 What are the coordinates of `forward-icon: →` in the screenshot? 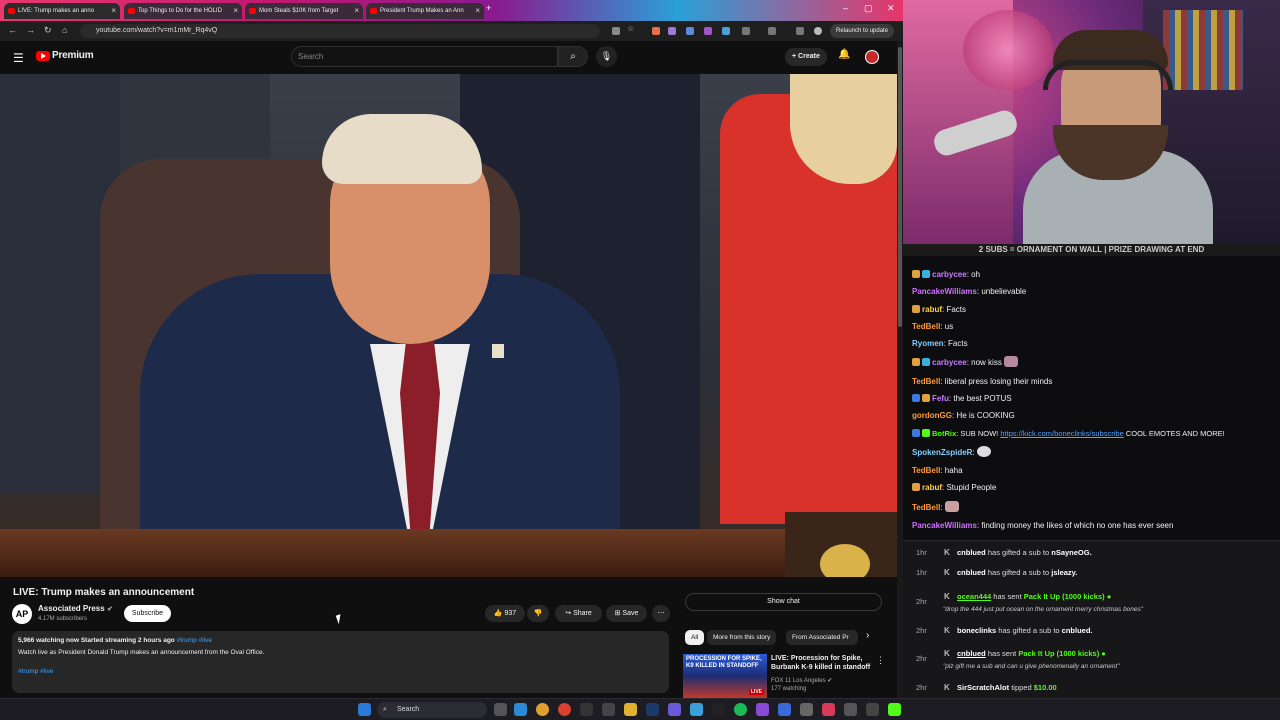 It's located at (30, 30).